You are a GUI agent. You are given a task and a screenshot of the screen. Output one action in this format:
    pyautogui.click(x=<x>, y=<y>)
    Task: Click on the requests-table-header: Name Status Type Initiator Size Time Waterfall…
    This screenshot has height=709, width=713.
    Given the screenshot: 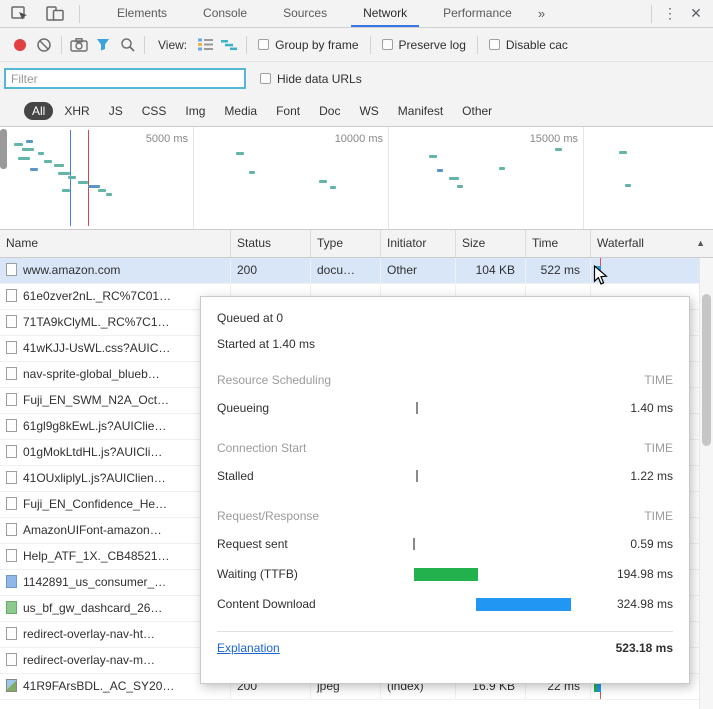 What is the action you would take?
    pyautogui.click(x=356, y=244)
    